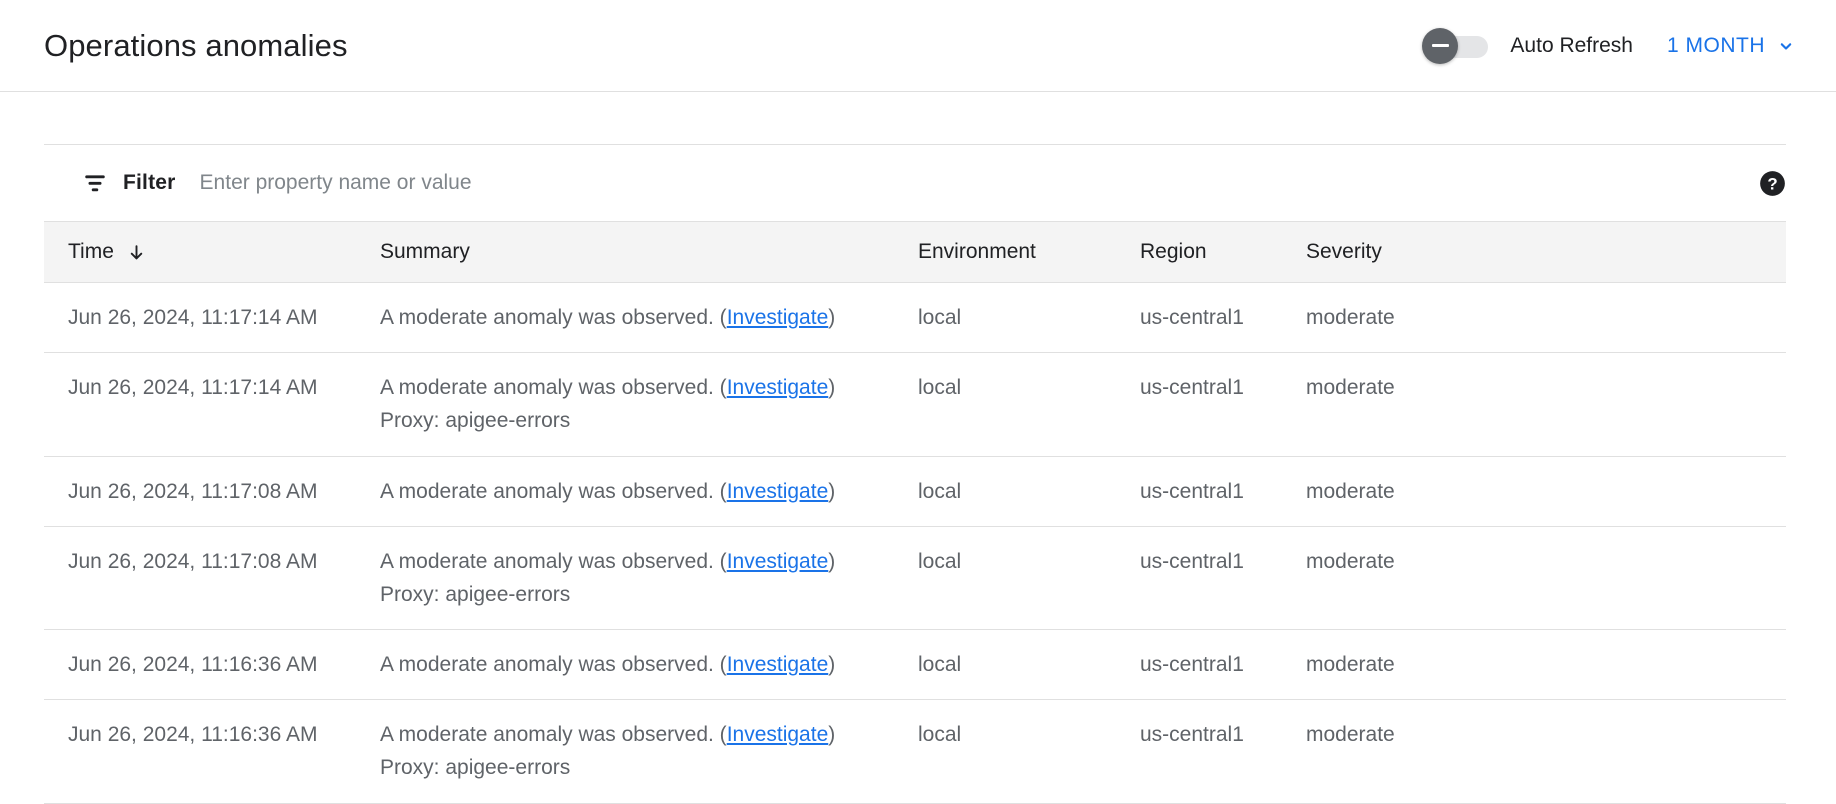  I want to click on column-header-environment: Environment, so click(1029, 252).